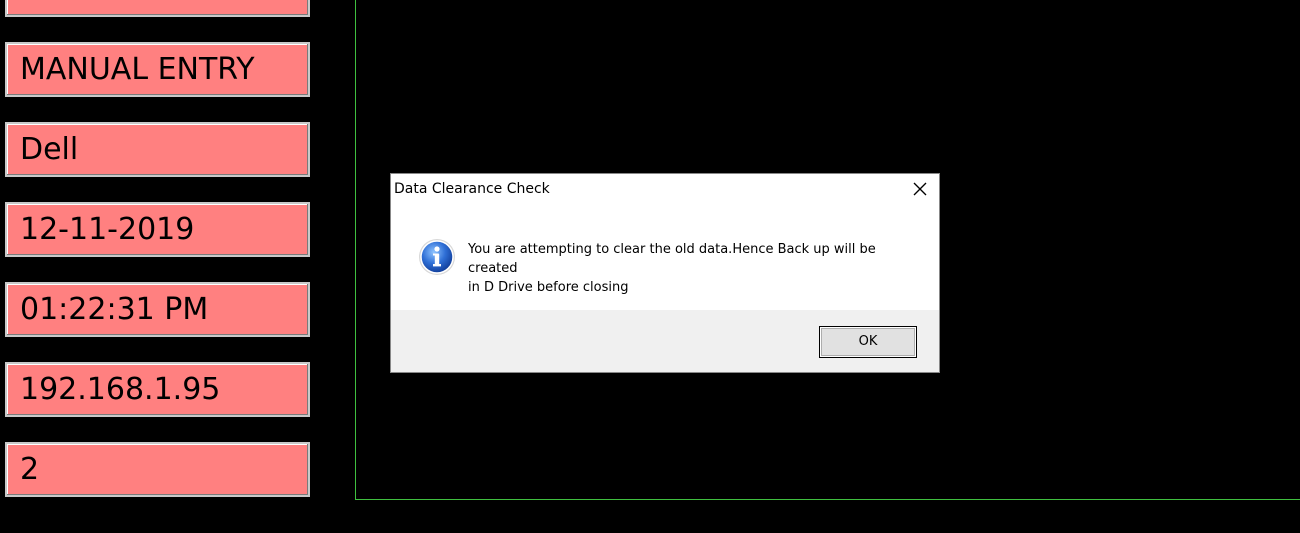 This screenshot has height=533, width=1300. I want to click on info-icon, so click(437, 257).